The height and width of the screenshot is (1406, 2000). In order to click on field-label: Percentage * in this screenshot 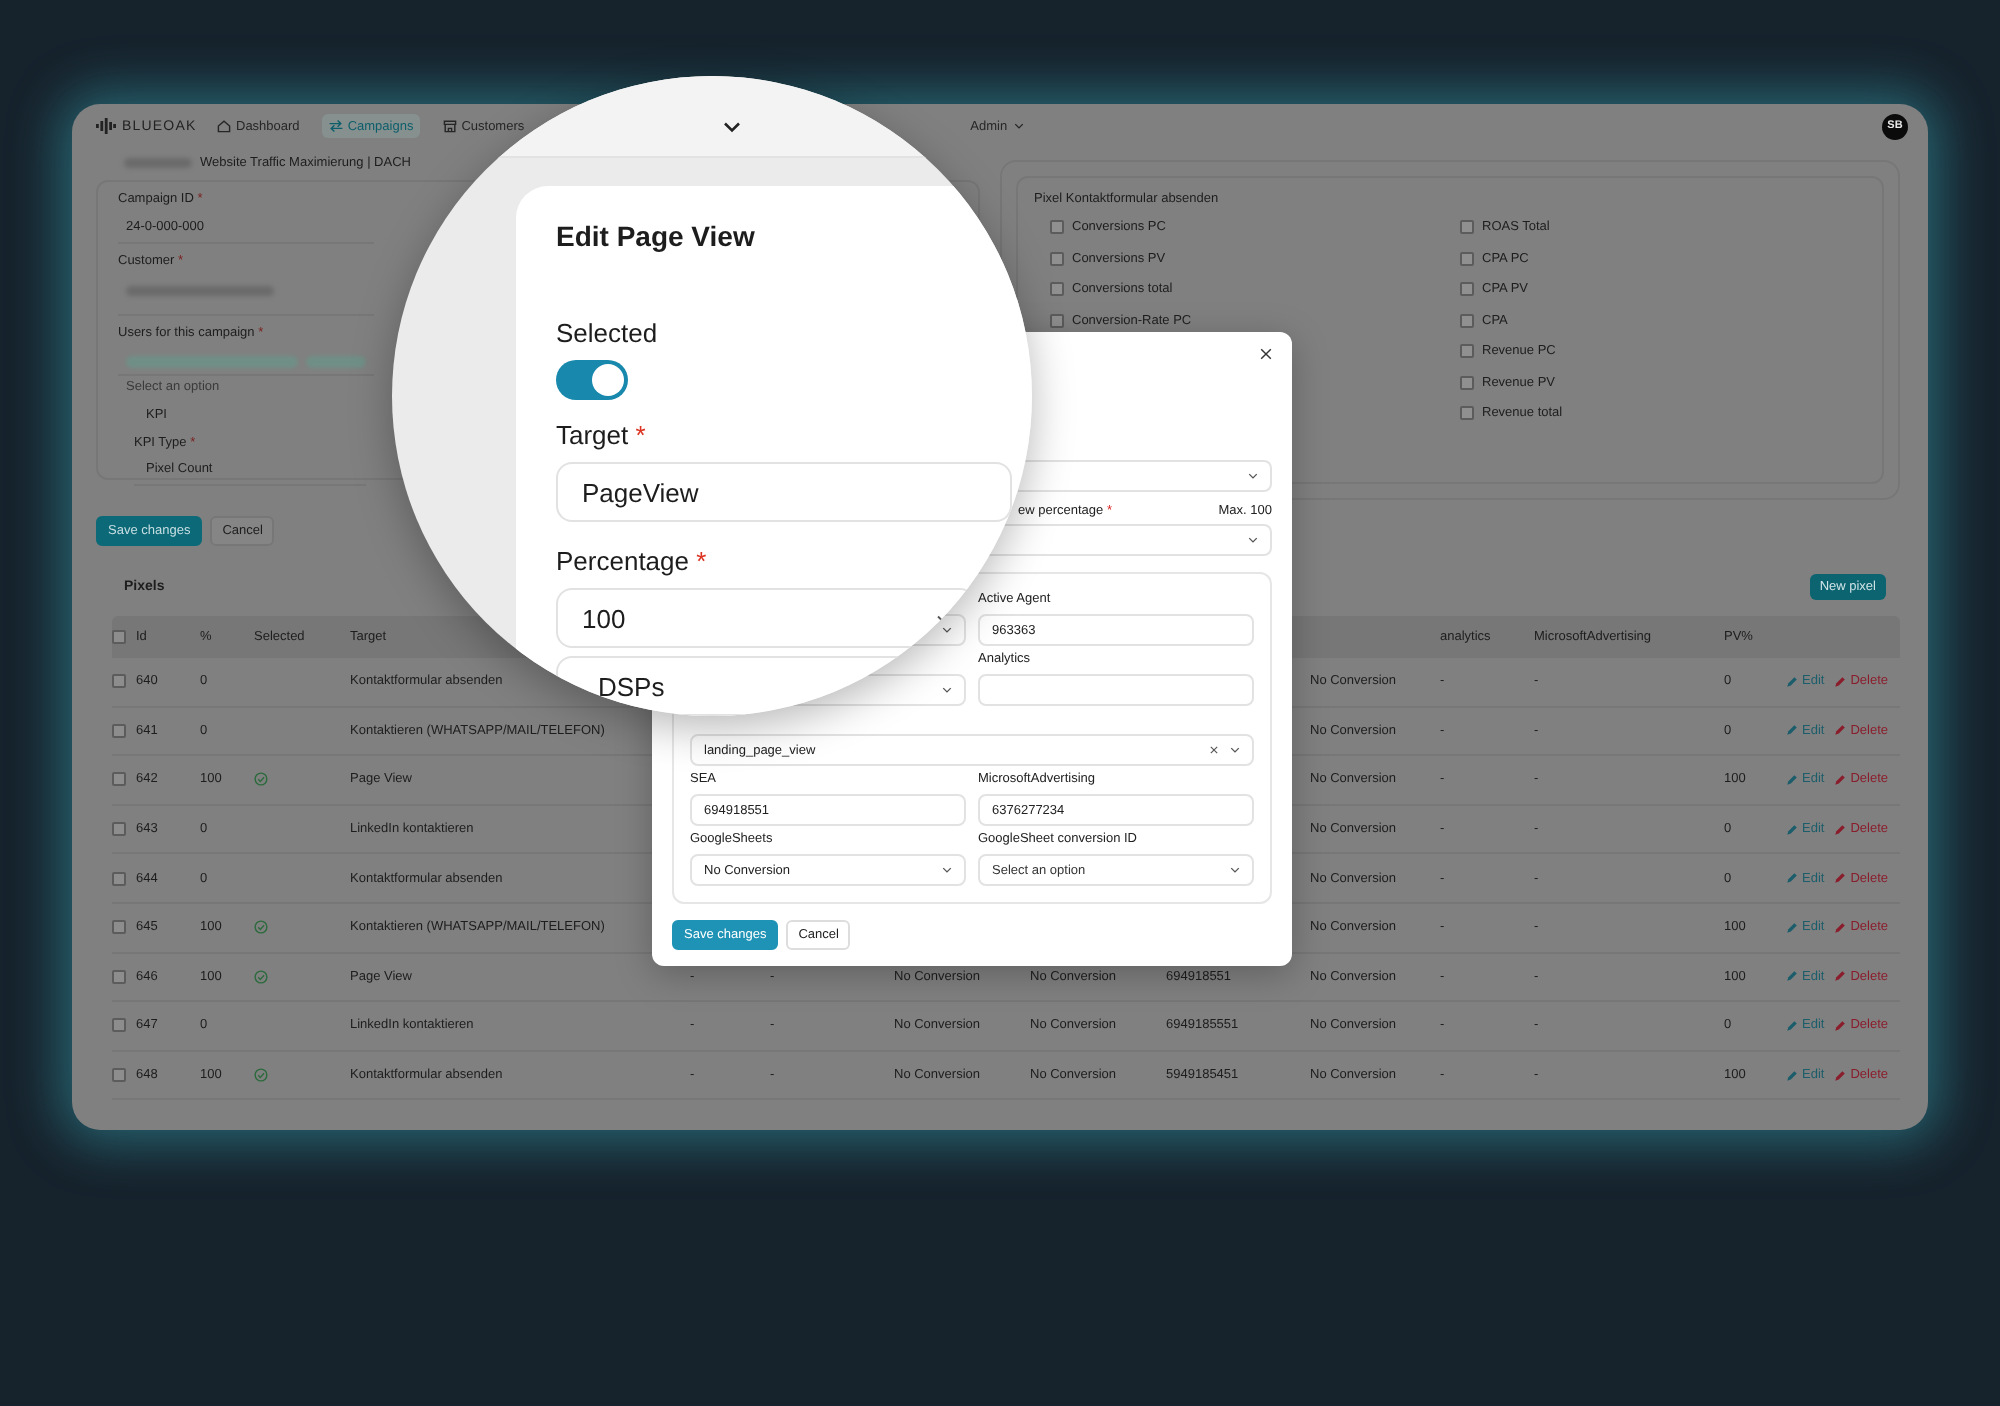, I will do `click(632, 562)`.